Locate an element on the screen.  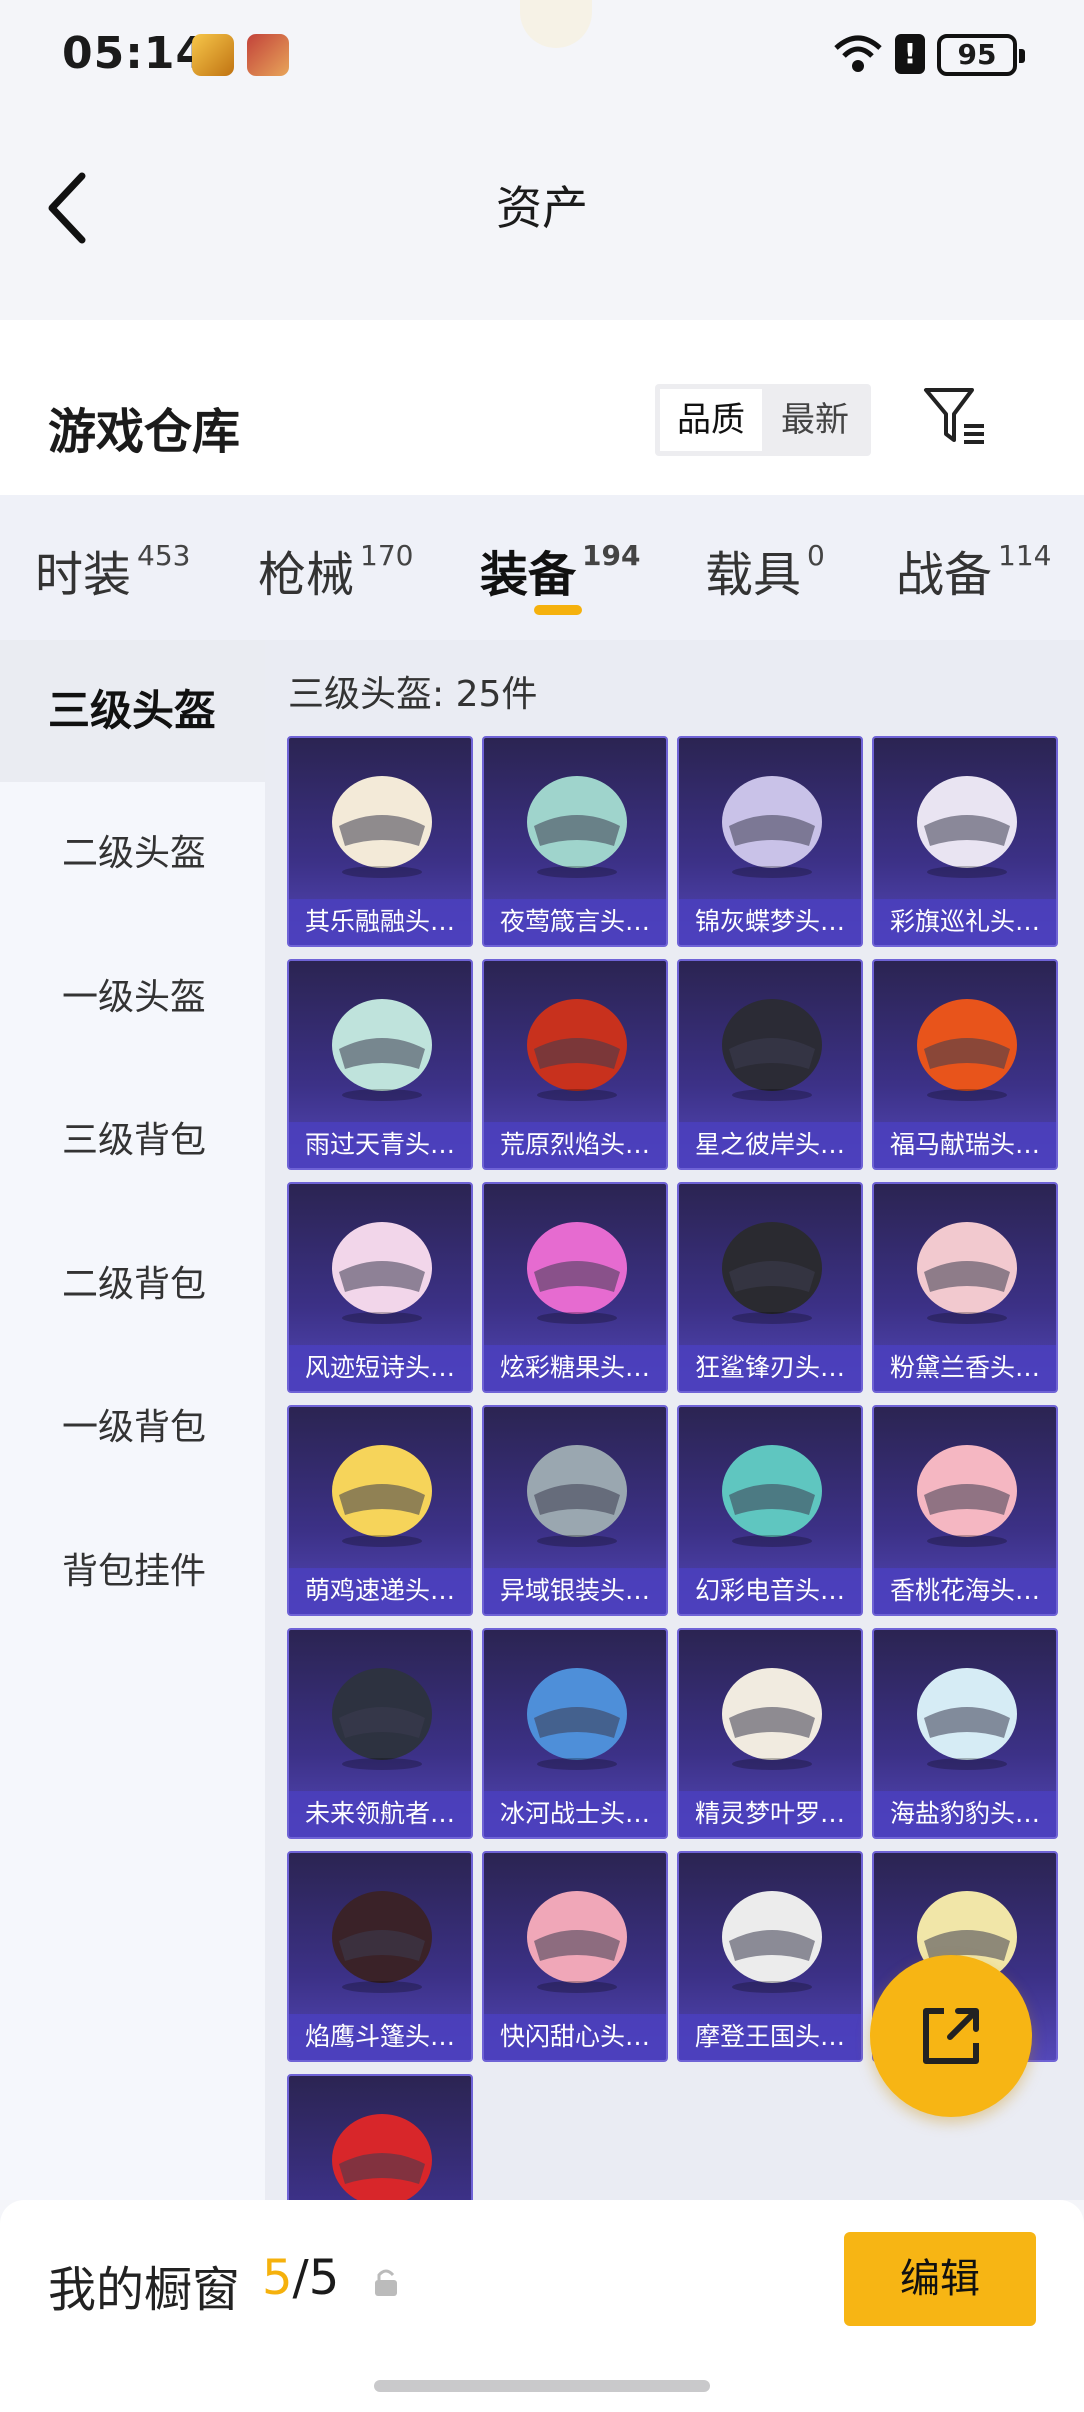
sidebar-item-level2-helmet: 二级头盔 is located at coordinates (132, 854).